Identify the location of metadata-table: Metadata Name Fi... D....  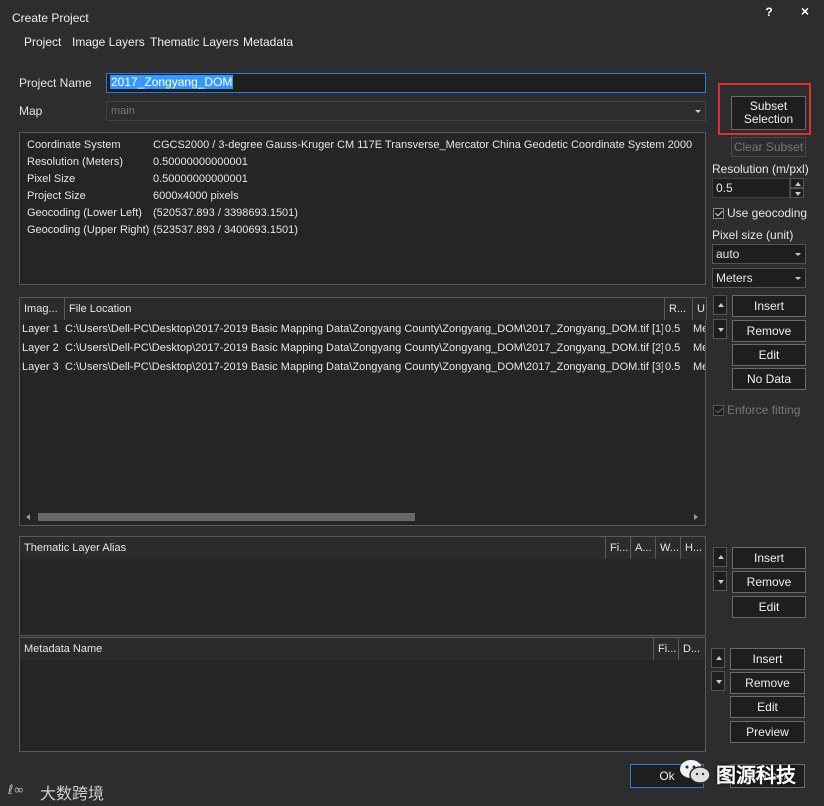
(362, 694).